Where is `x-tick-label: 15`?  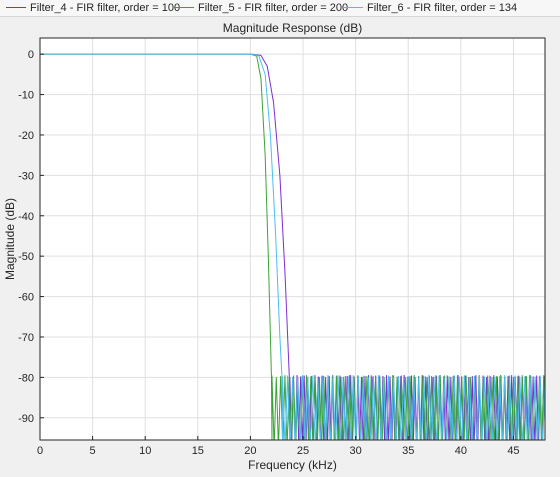 x-tick-label: 15 is located at coordinates (198, 451).